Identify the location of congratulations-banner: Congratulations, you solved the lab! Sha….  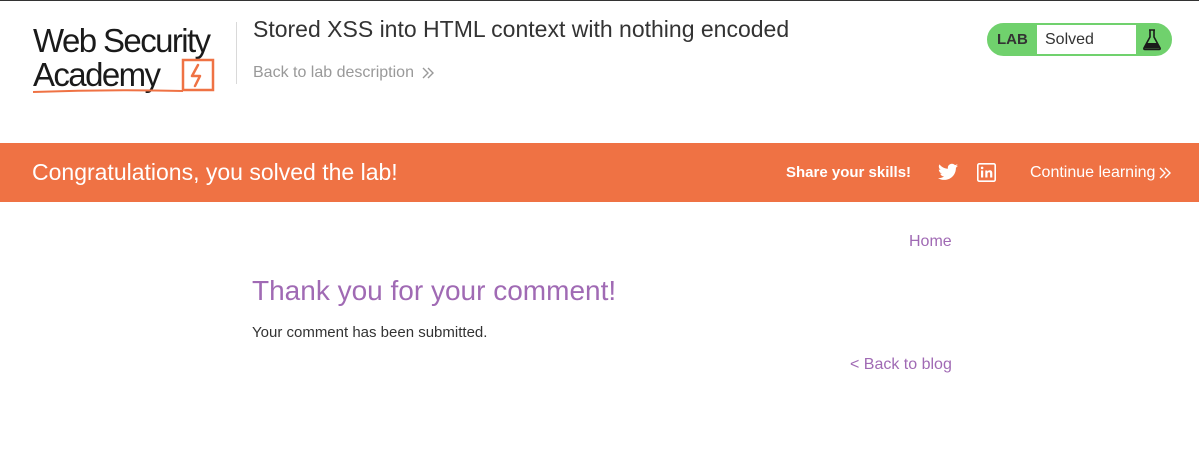
(599, 172).